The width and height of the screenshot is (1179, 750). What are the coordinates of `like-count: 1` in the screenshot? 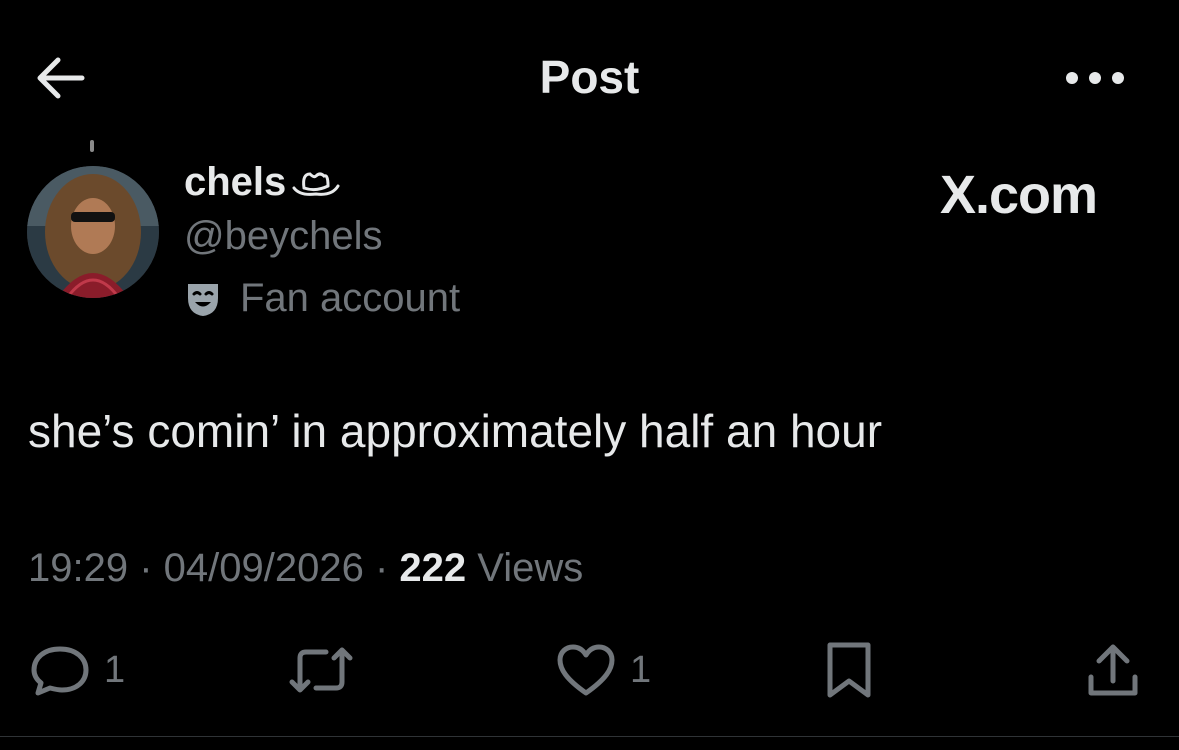 It's located at (641, 669).